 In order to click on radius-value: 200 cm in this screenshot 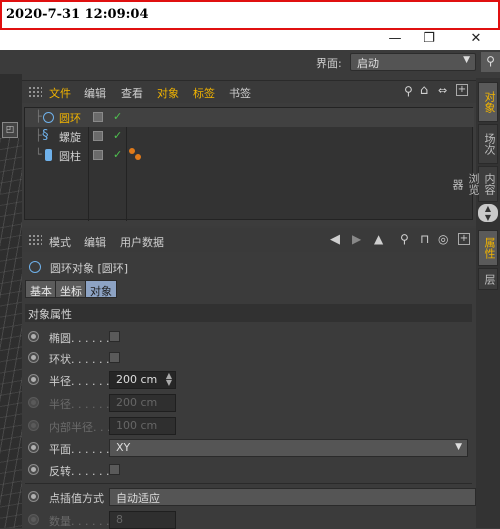, I will do `click(137, 379)`.